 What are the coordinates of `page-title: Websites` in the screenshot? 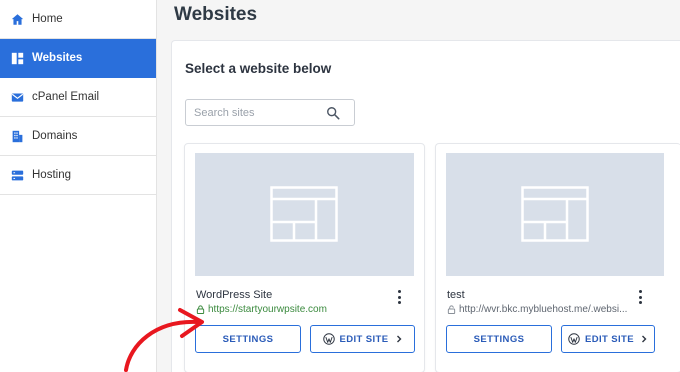 It's located at (216, 14).